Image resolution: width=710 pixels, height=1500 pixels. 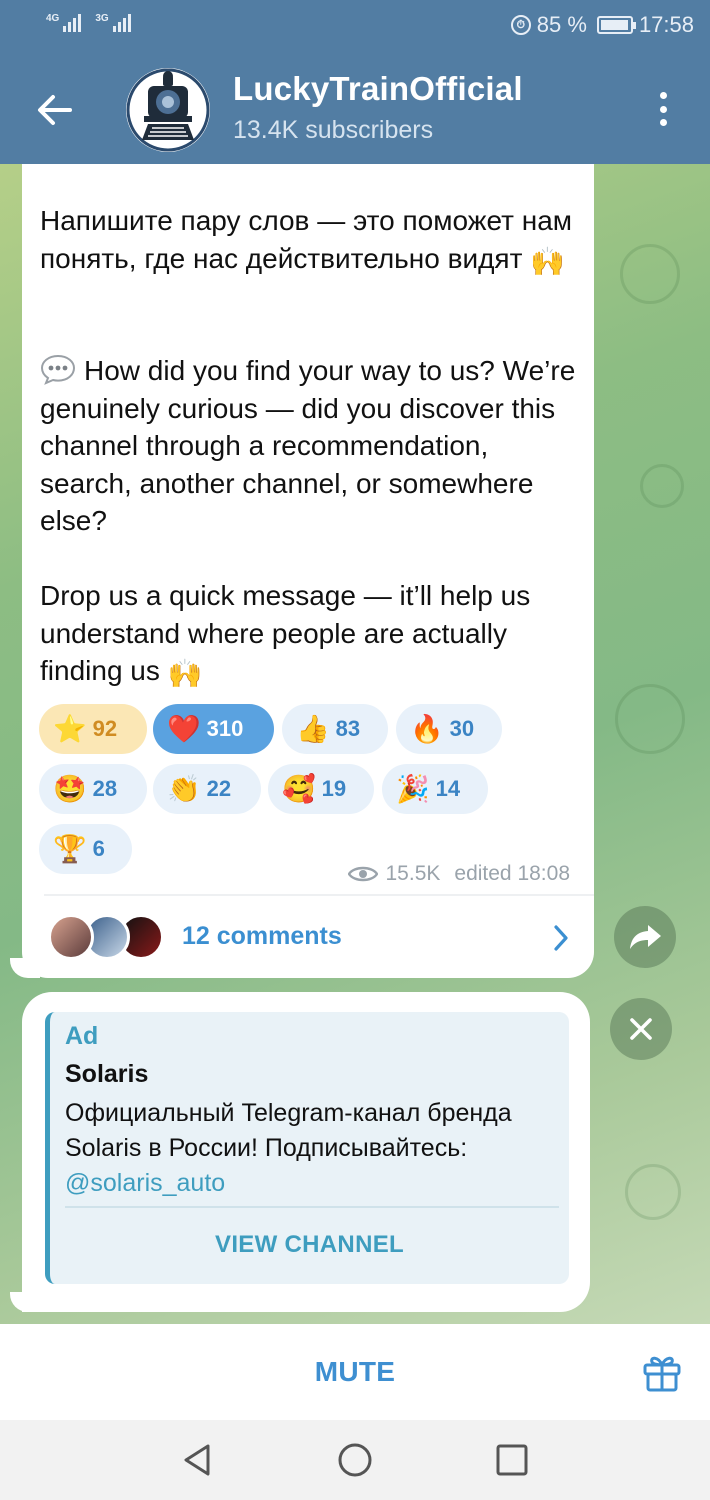 I want to click on network-type-label: 3G, so click(x=102, y=18).